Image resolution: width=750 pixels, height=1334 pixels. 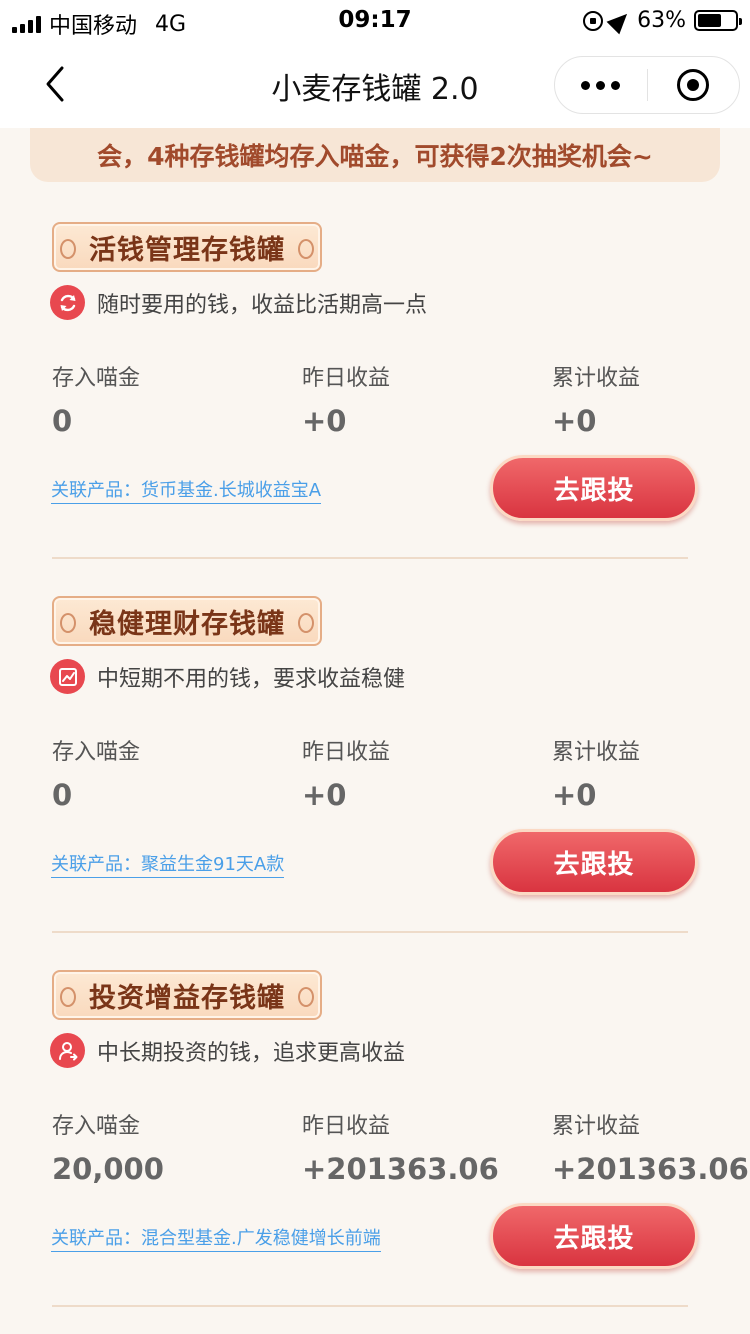 I want to click on notice-banner: 会，4种存钱罐均存入喵金，可获得2次抽奖机会~, so click(x=375, y=155).